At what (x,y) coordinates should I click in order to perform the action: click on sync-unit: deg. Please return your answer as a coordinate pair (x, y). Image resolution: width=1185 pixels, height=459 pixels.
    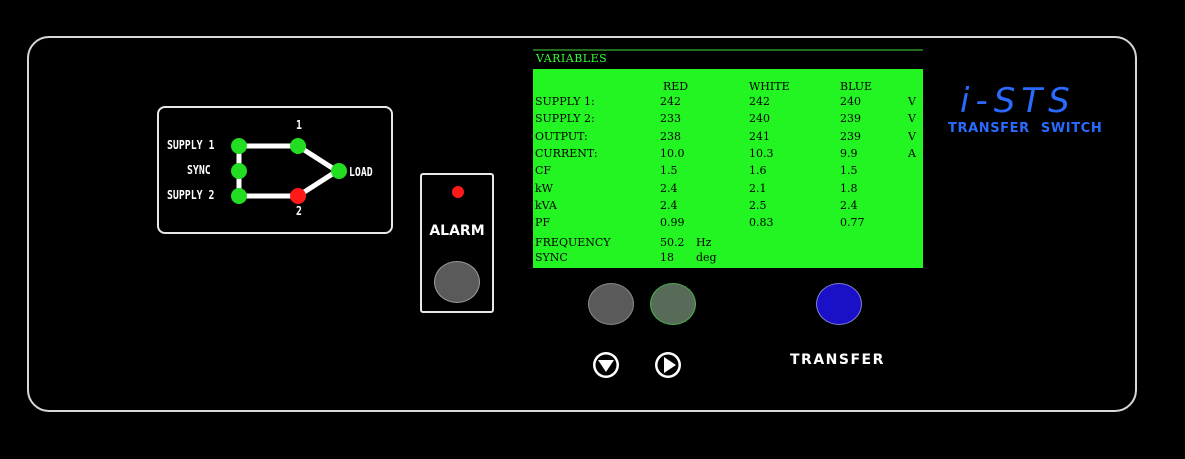
    Looking at the image, I should click on (706, 257).